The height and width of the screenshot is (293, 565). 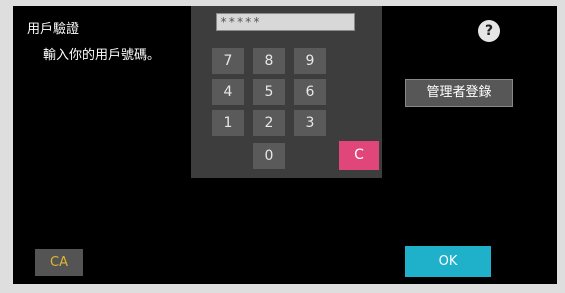 What do you see at coordinates (102, 55) in the screenshot?
I see `instruction-text: 輸入你的用戶號碼。` at bounding box center [102, 55].